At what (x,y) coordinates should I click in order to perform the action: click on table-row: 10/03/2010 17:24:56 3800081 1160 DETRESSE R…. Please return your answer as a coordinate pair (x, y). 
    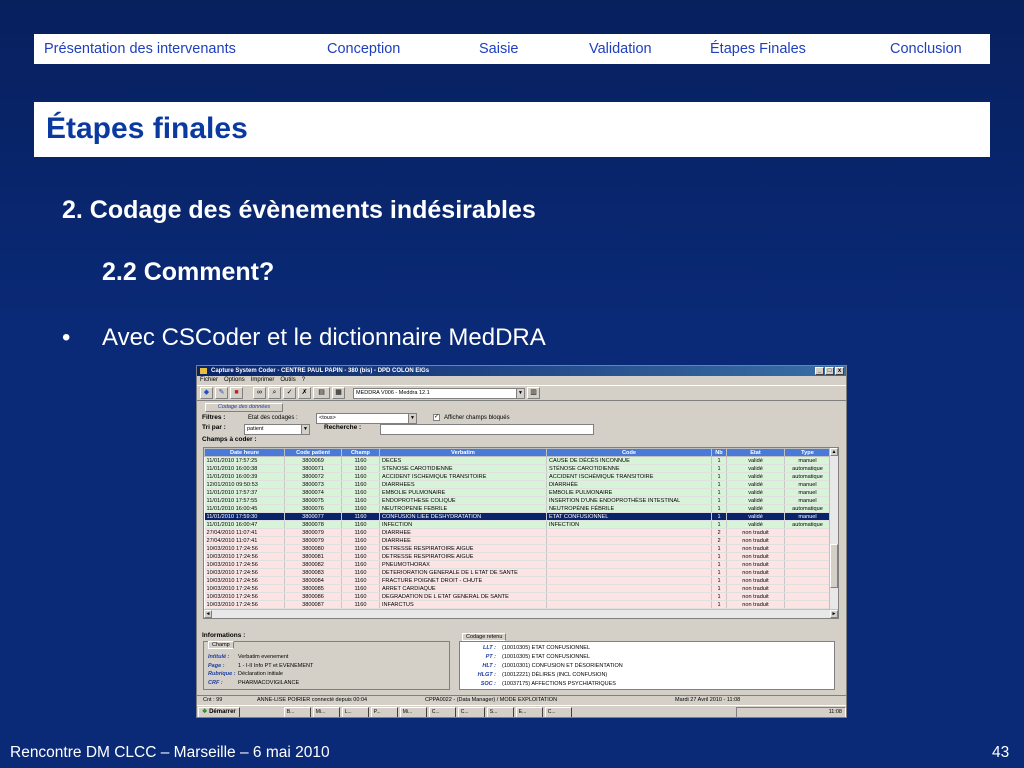
    Looking at the image, I should click on (517, 556).